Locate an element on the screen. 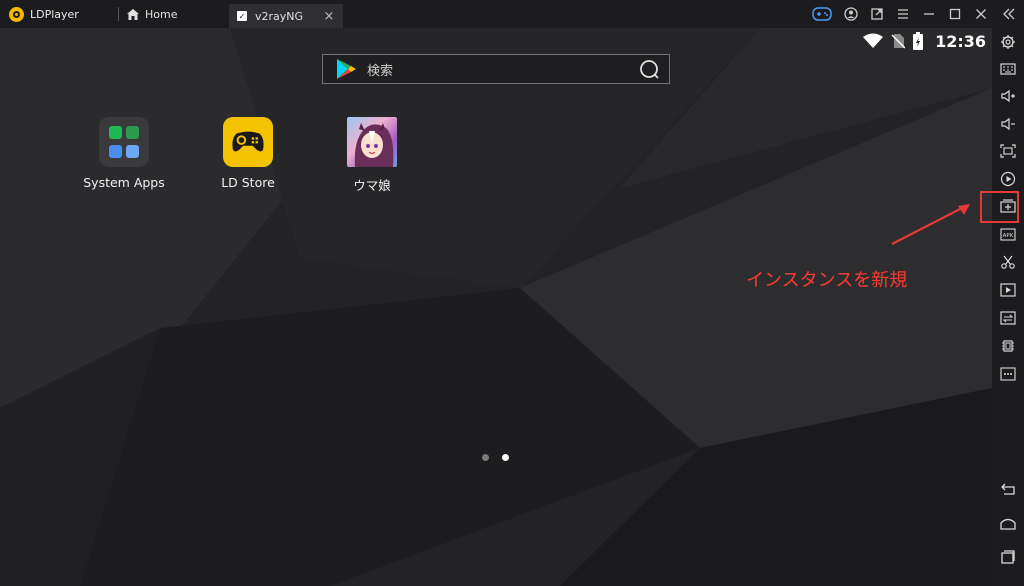 The width and height of the screenshot is (1024, 586). maximize-button is located at coordinates (955, 14).